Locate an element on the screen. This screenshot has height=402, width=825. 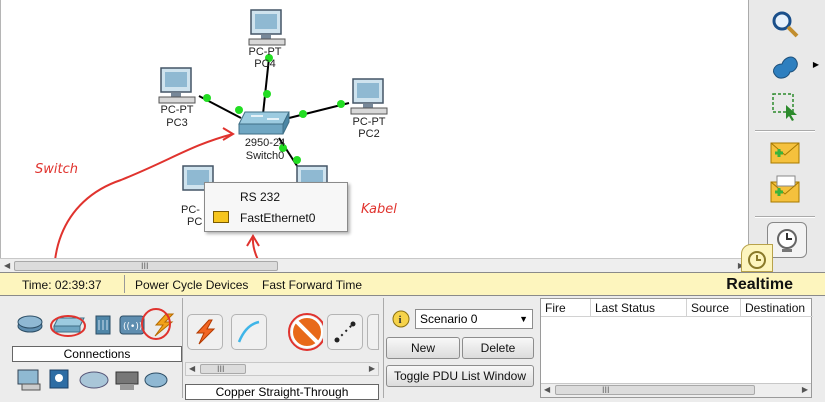
lightning-icon is located at coordinates (205, 332).